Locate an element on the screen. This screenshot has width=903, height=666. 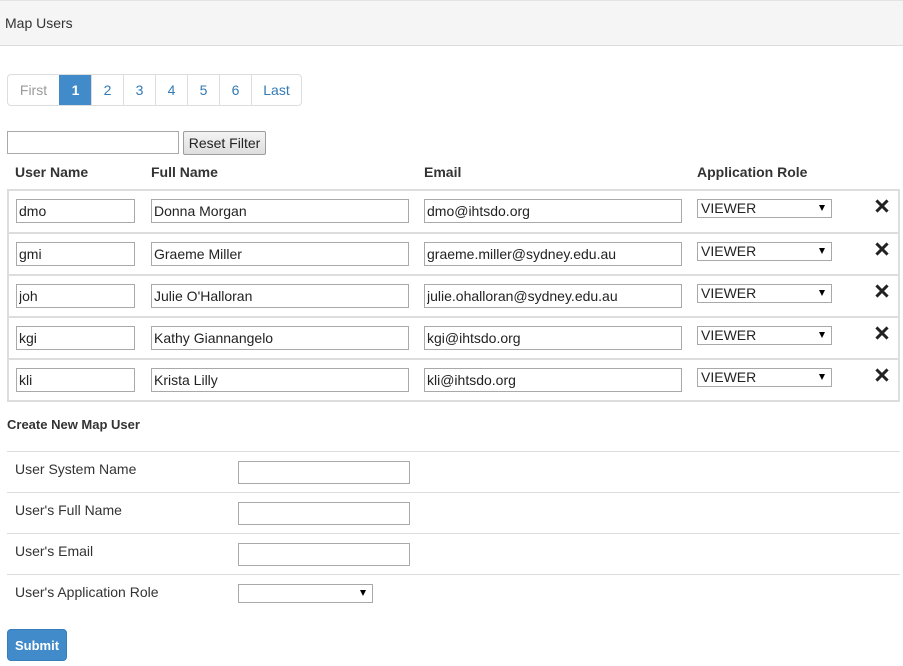
role-label: User's Application Role is located at coordinates (87, 592).